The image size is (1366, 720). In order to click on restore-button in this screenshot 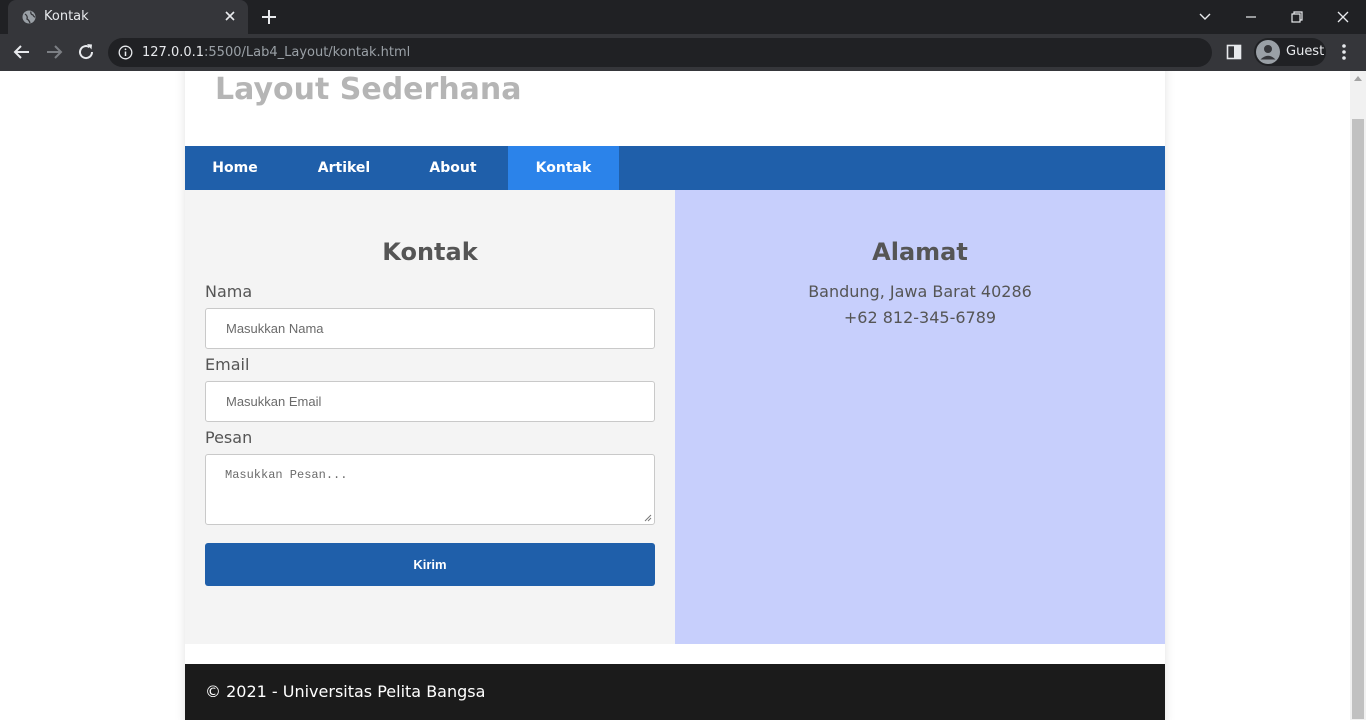, I will do `click(1297, 17)`.